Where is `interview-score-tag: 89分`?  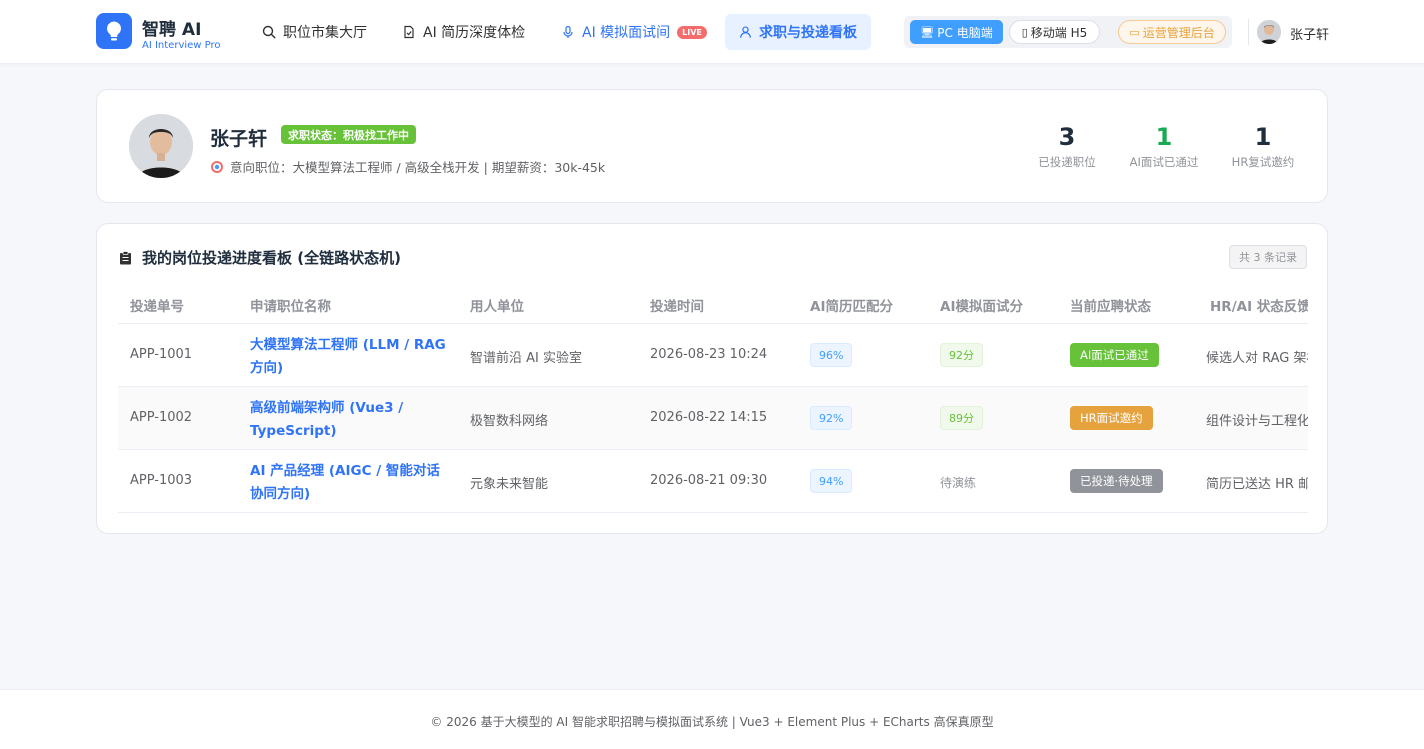
interview-score-tag: 89分 is located at coordinates (961, 418).